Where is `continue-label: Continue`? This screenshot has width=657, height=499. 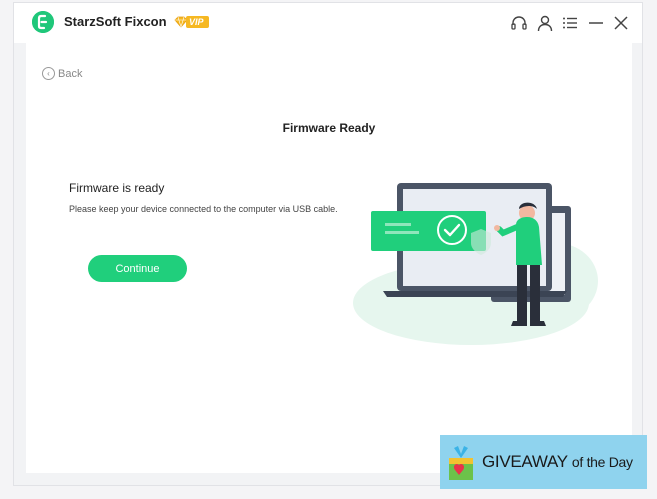 continue-label: Continue is located at coordinates (137, 268).